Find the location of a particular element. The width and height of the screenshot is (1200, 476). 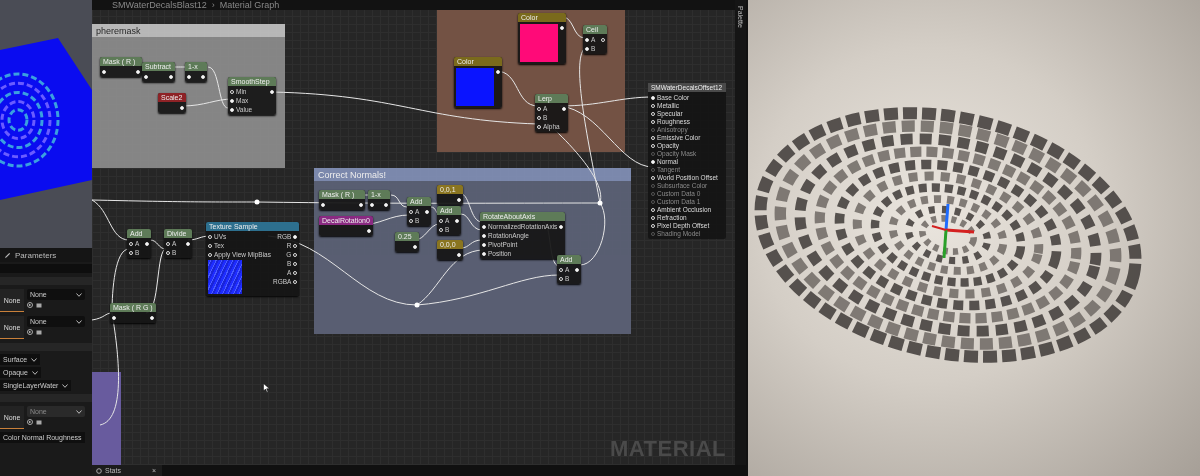

pencil-icon is located at coordinates (7, 255).